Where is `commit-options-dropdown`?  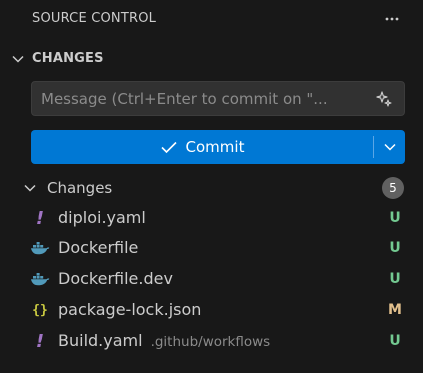 commit-options-dropdown is located at coordinates (389, 147).